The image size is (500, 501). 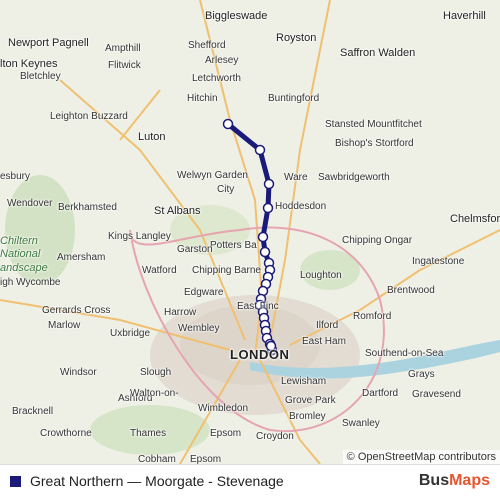 What do you see at coordinates (177, 211) in the screenshot?
I see `place-label: St Albans` at bounding box center [177, 211].